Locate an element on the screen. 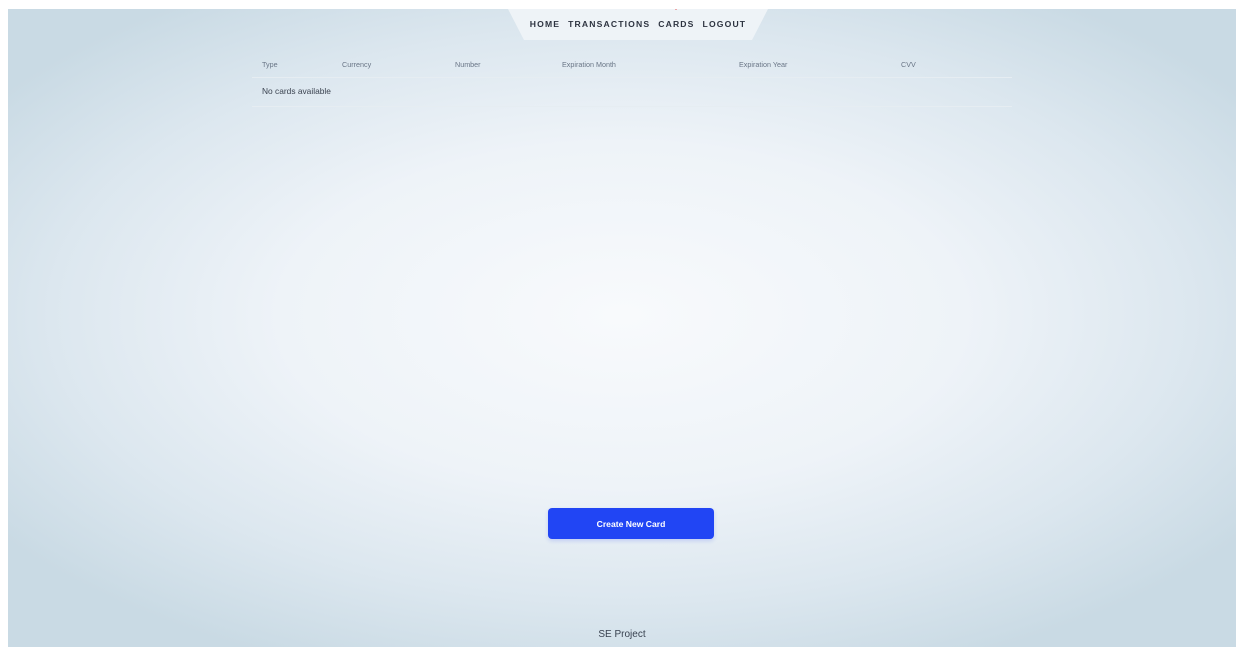 Image resolution: width=1244 pixels, height=647 pixels. nav-transactions-link: TRANSACTIONS is located at coordinates (609, 24).